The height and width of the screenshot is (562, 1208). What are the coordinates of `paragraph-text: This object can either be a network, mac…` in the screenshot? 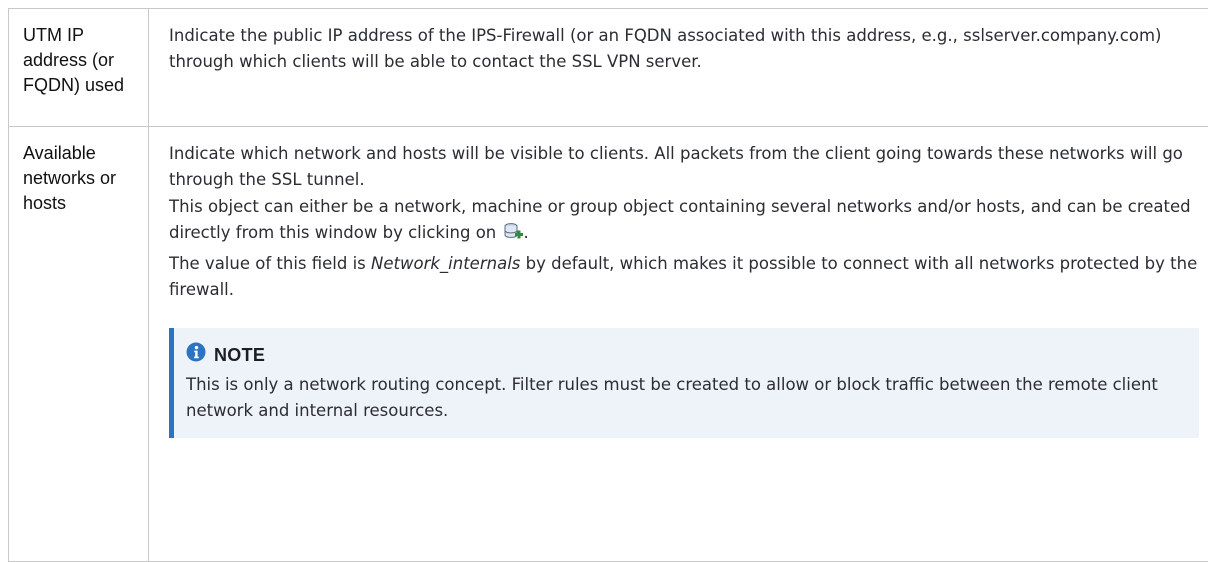 It's located at (680, 219).